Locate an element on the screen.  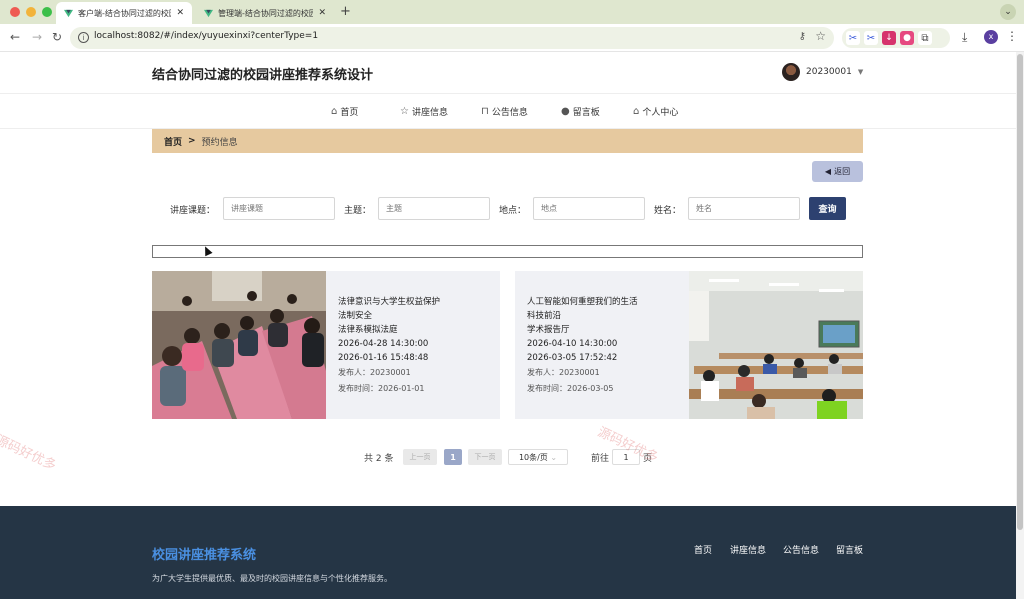
window-controls is located at coordinates (31, 12).